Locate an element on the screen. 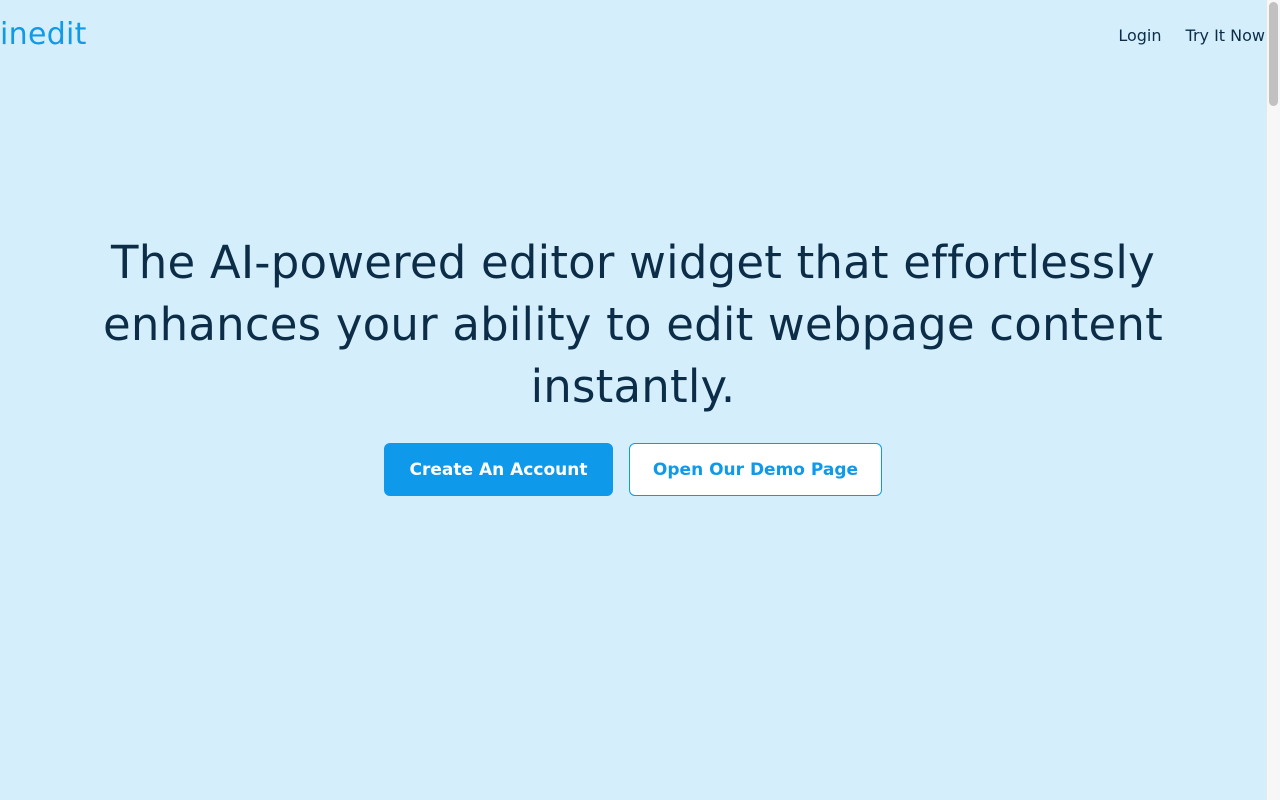  create-account-button: Create An Account is located at coordinates (498, 469).